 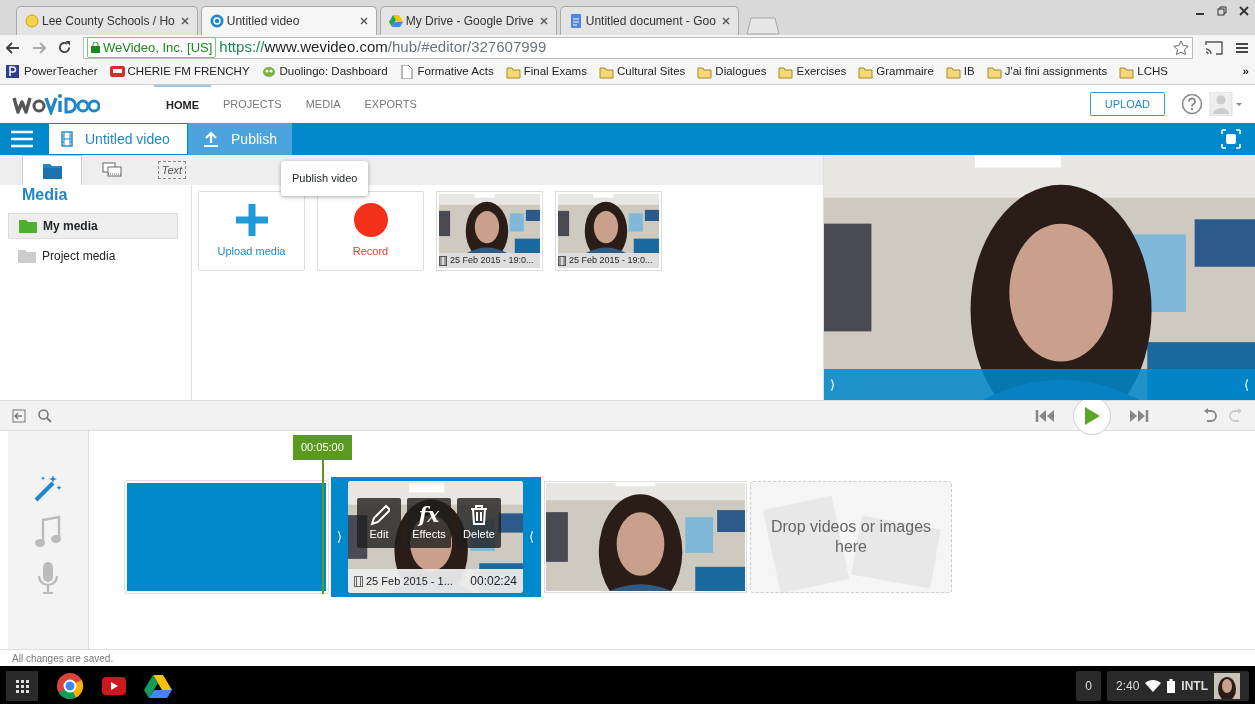 I want to click on owl-icon, so click(x=269, y=72).